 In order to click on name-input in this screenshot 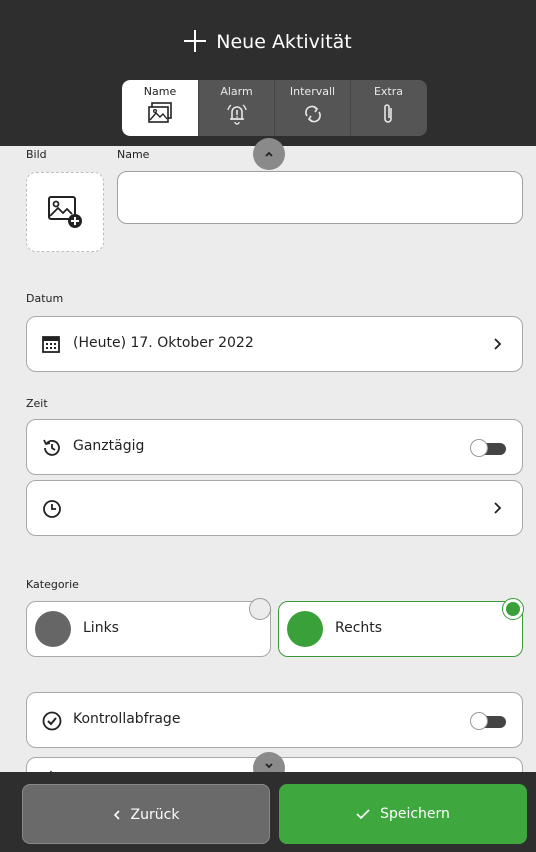, I will do `click(320, 197)`.